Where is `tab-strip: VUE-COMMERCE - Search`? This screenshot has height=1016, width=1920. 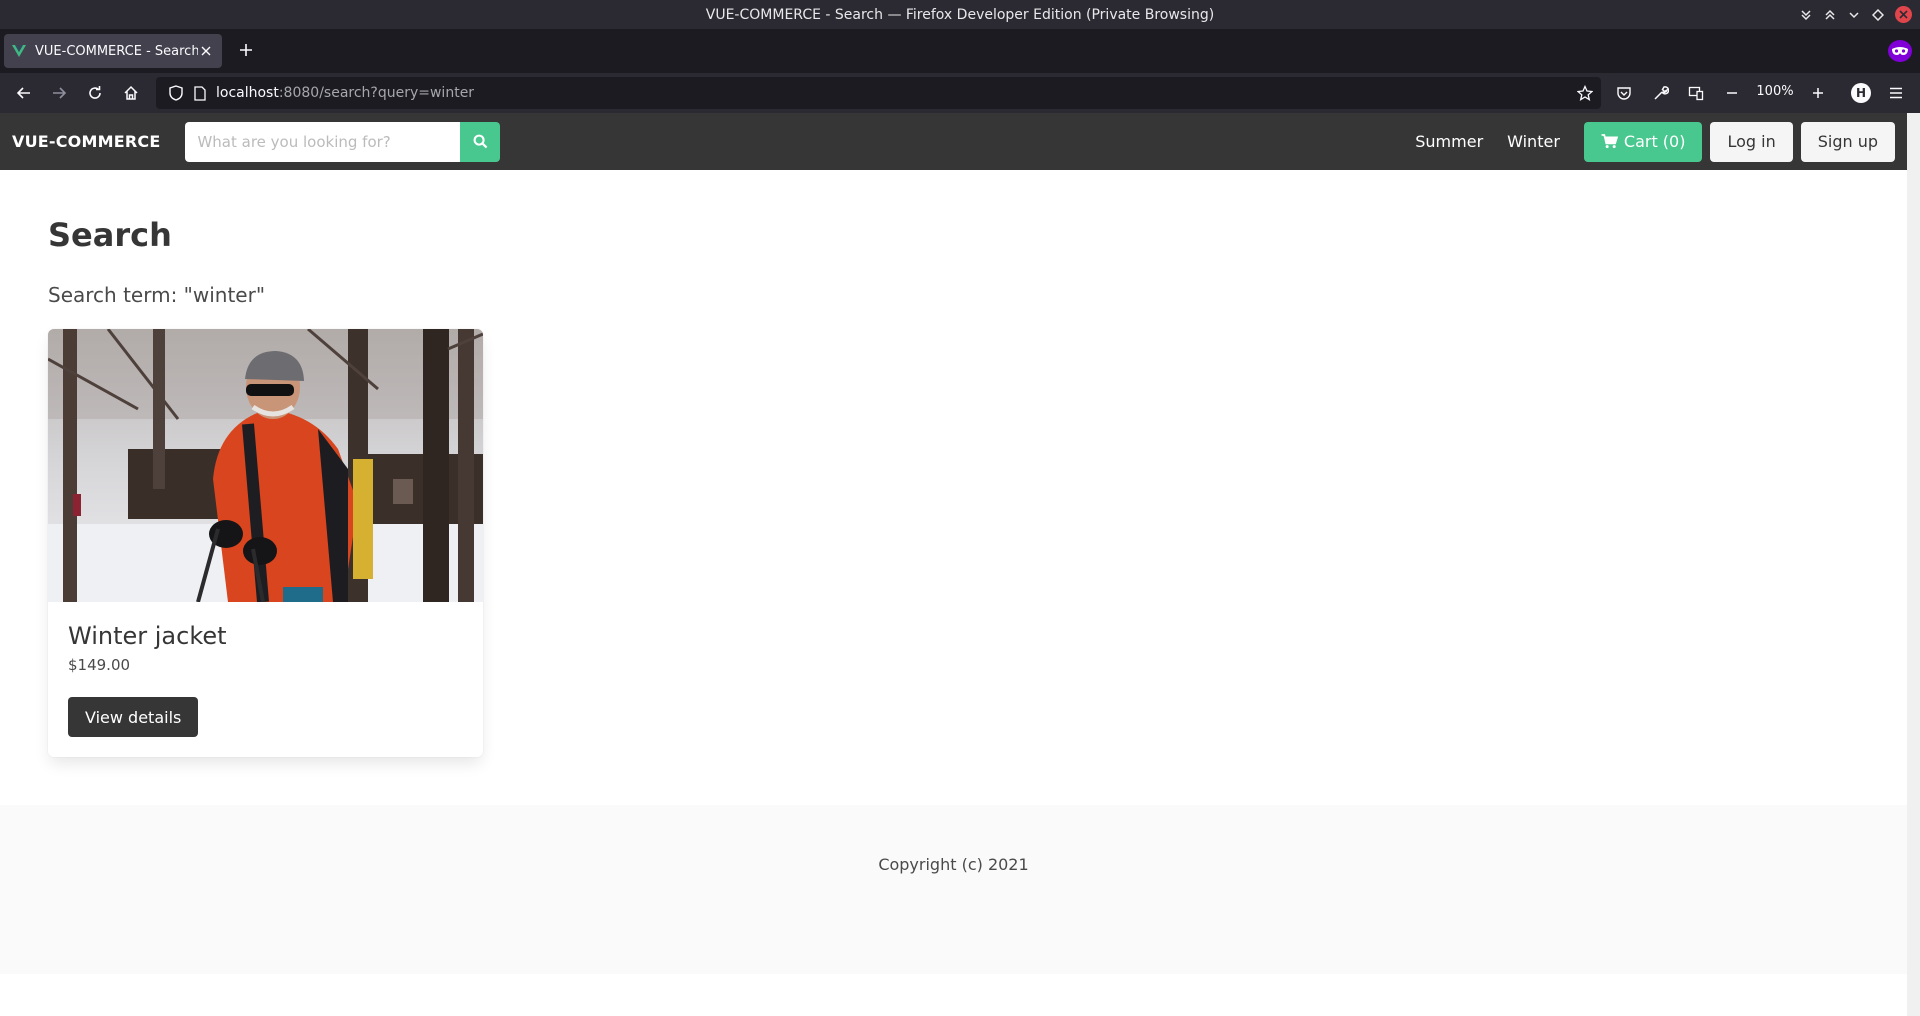
tab-strip: VUE-COMMERCE - Search is located at coordinates (960, 51).